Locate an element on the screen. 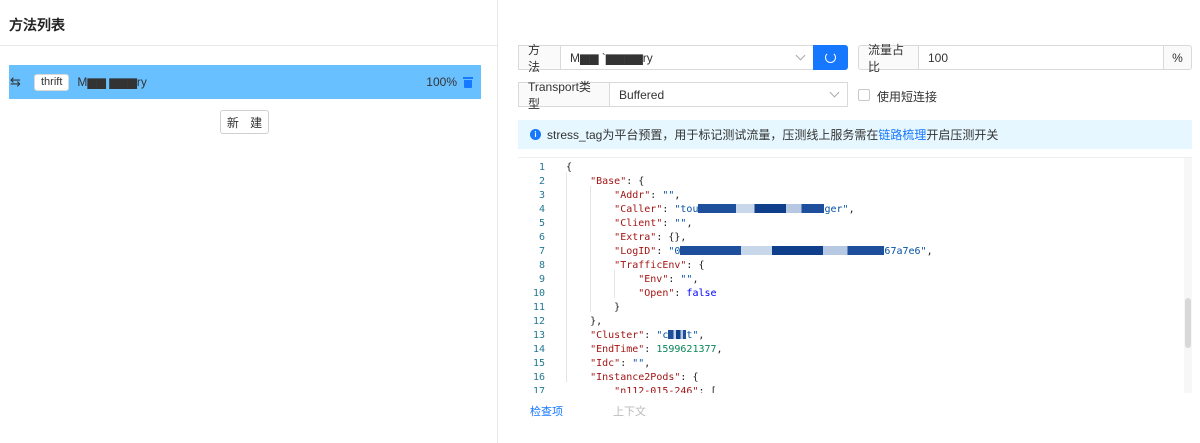  code-line: 2 "Base": { is located at coordinates (848, 182).